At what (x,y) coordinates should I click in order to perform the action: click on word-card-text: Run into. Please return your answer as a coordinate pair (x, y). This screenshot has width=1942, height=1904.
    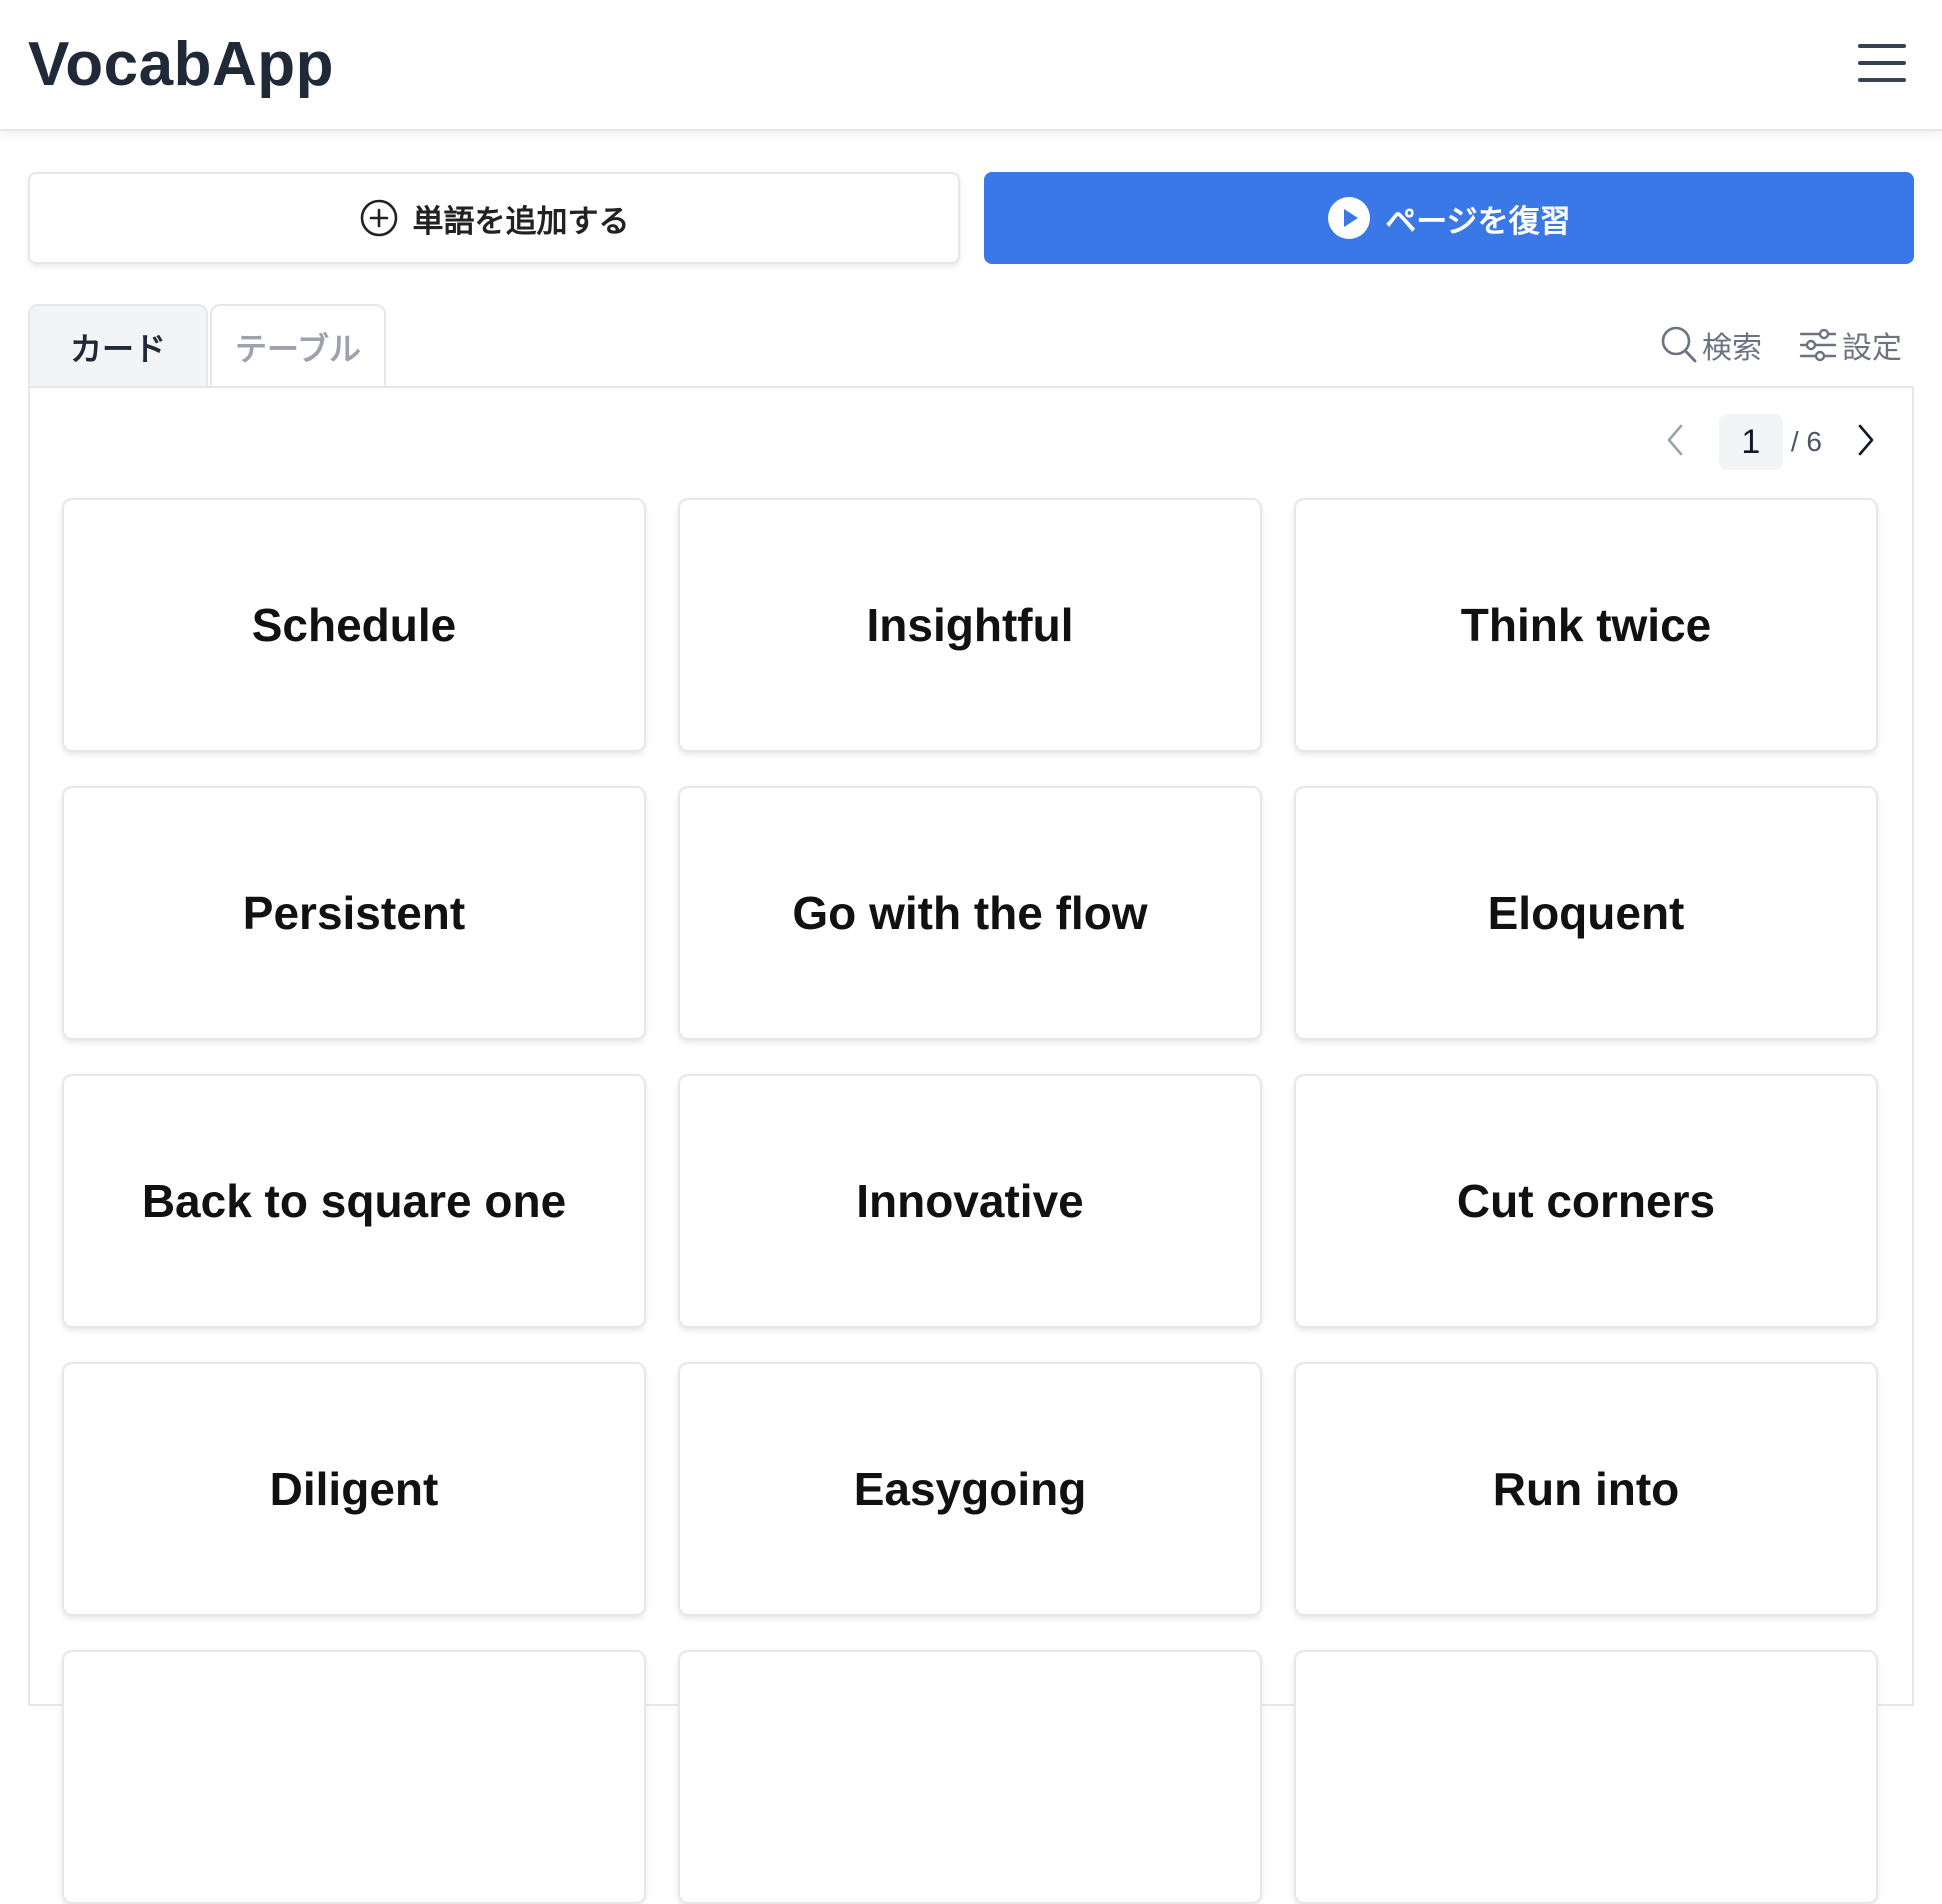
    Looking at the image, I should click on (1586, 1489).